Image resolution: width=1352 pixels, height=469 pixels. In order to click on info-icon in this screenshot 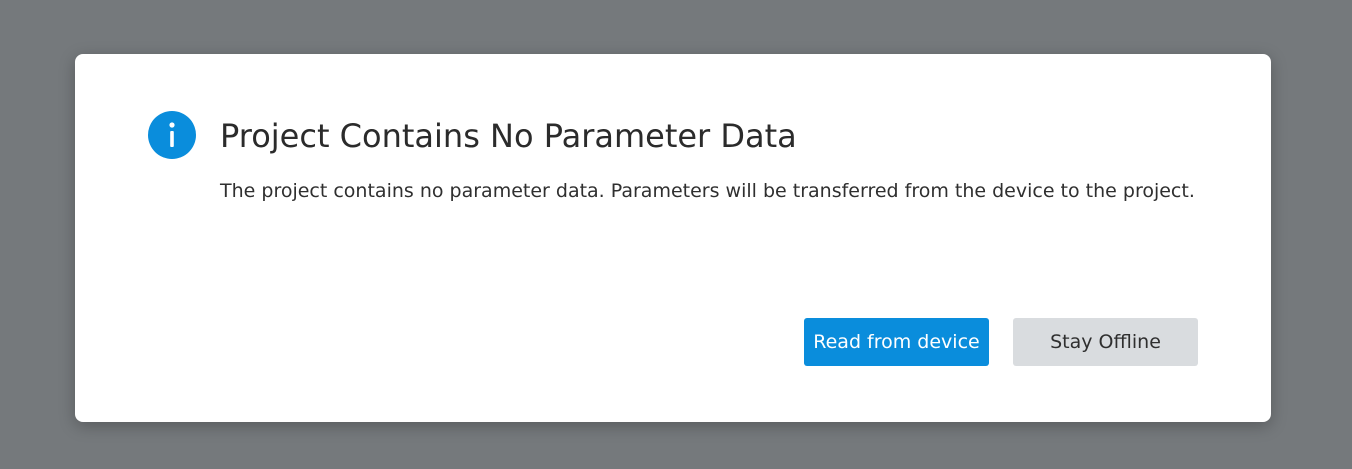, I will do `click(172, 135)`.